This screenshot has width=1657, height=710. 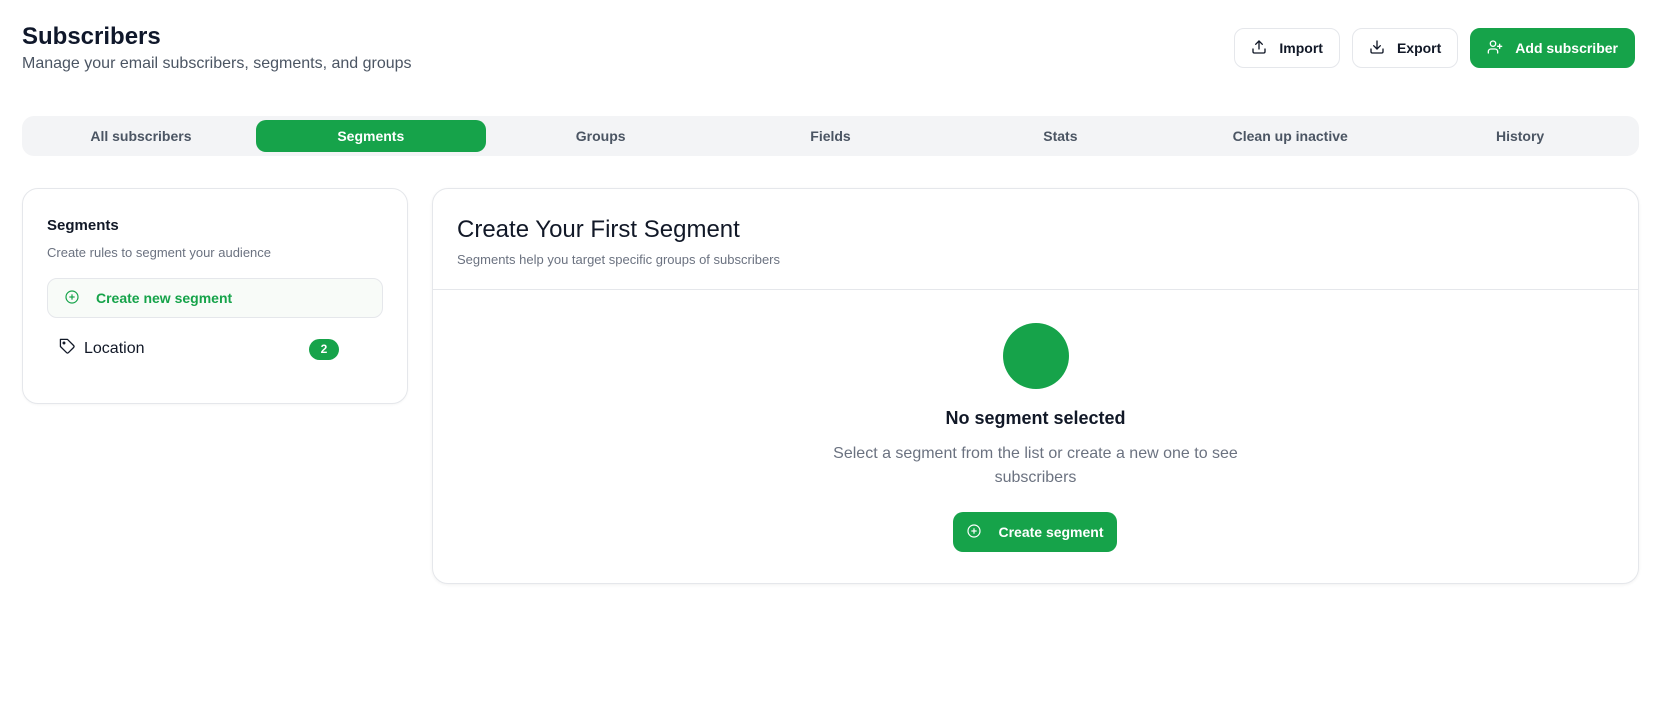 I want to click on sidebar-title: Segments, so click(x=83, y=225).